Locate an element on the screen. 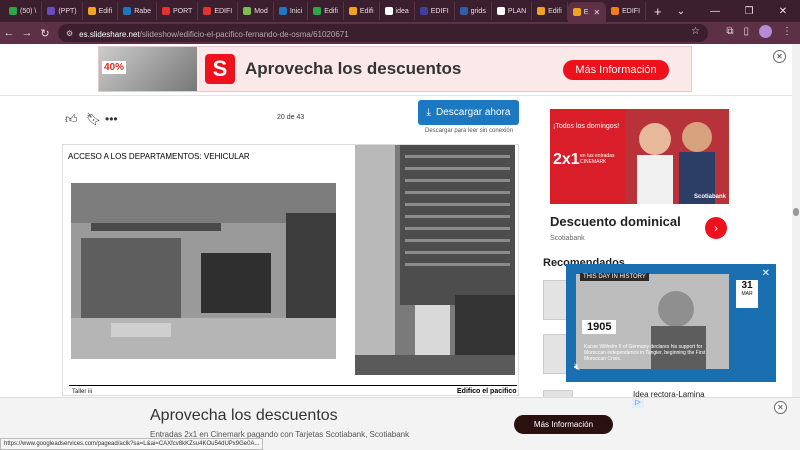  download-subtext: Descargar para leer sin conexión is located at coordinates (469, 131).